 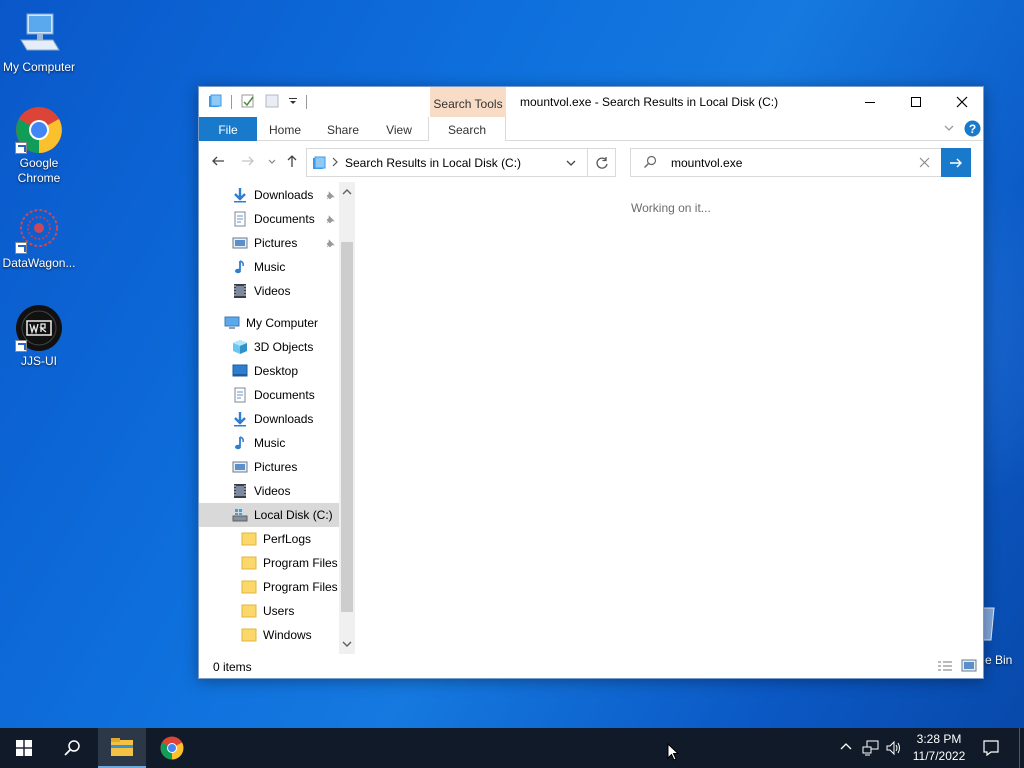 I want to click on large-icons-view-icon, so click(x=969, y=665).